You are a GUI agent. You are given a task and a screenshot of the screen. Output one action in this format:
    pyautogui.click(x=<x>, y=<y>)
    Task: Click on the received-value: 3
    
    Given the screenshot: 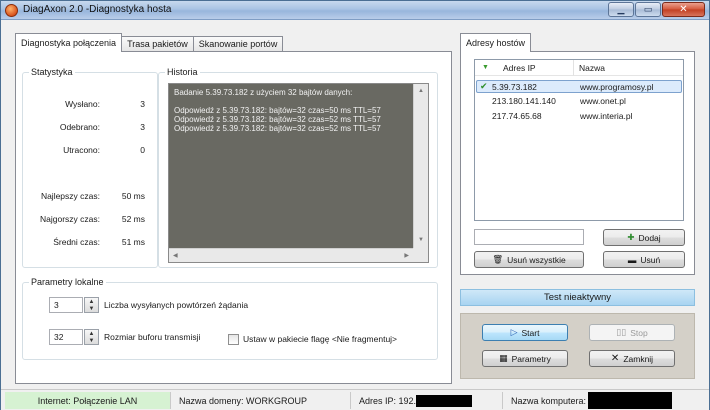 What is the action you would take?
    pyautogui.click(x=142, y=127)
    